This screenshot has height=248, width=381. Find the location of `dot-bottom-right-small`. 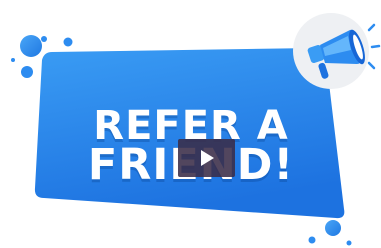

dot-bottom-right-small is located at coordinates (312, 240).